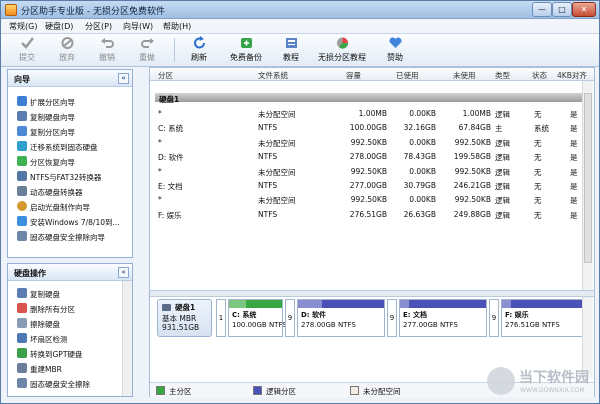  Describe the element at coordinates (472, 185) in the screenshot. I see `cell-unused: 246.21GB` at that location.